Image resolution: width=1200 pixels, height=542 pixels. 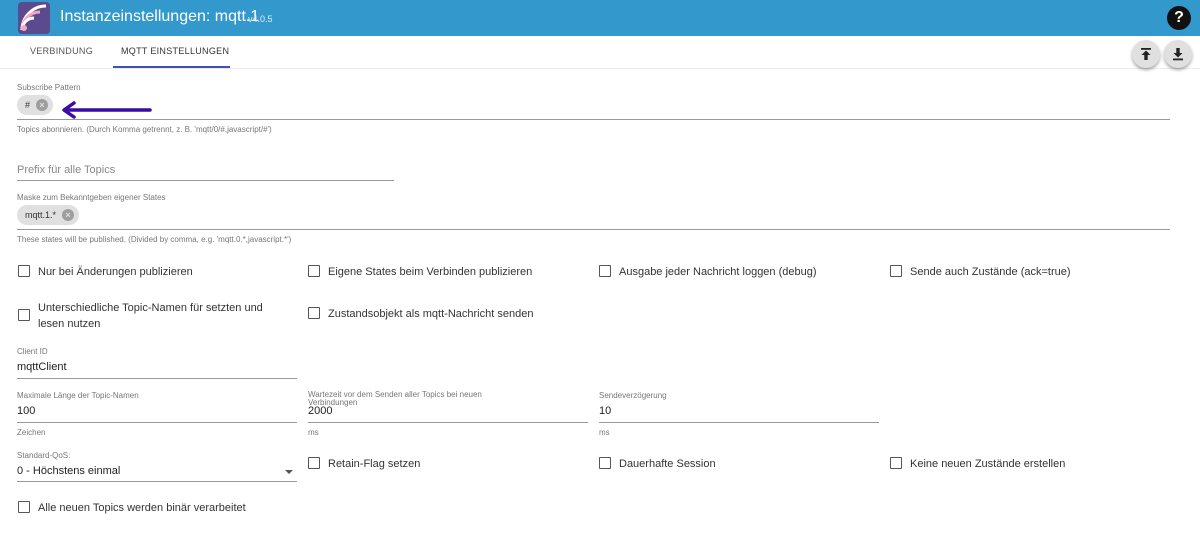 I want to click on send-delay-input: 10, so click(x=605, y=411).